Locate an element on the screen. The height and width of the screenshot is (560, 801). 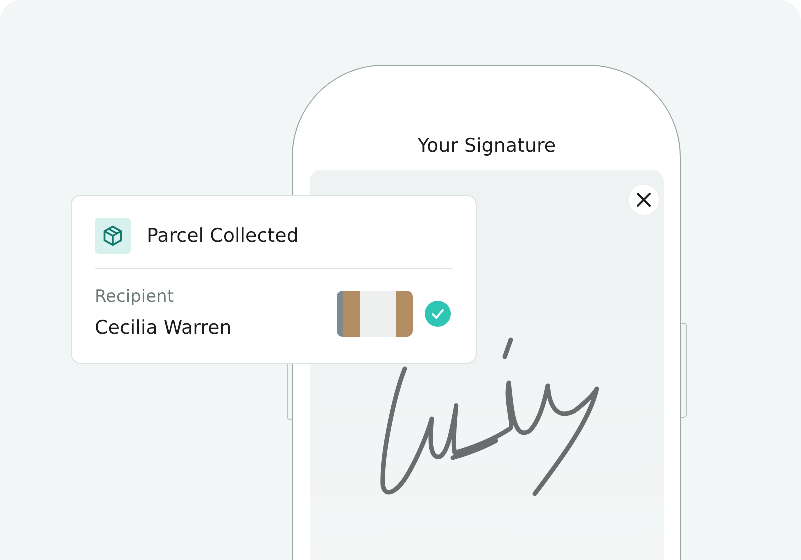
recipient-label: Recipient is located at coordinates (135, 297).